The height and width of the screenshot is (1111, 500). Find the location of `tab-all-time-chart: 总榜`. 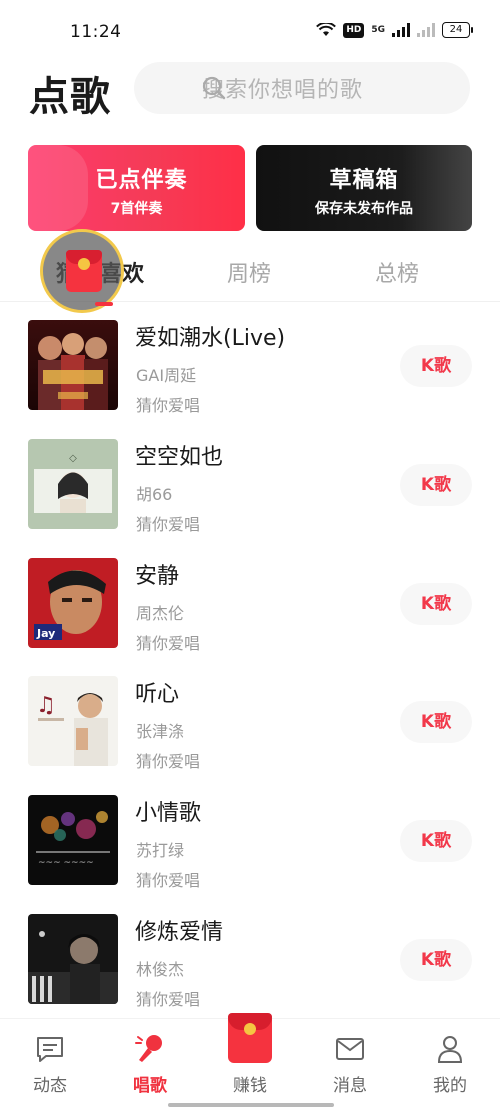

tab-all-time-chart: 总榜 is located at coordinates (397, 272).